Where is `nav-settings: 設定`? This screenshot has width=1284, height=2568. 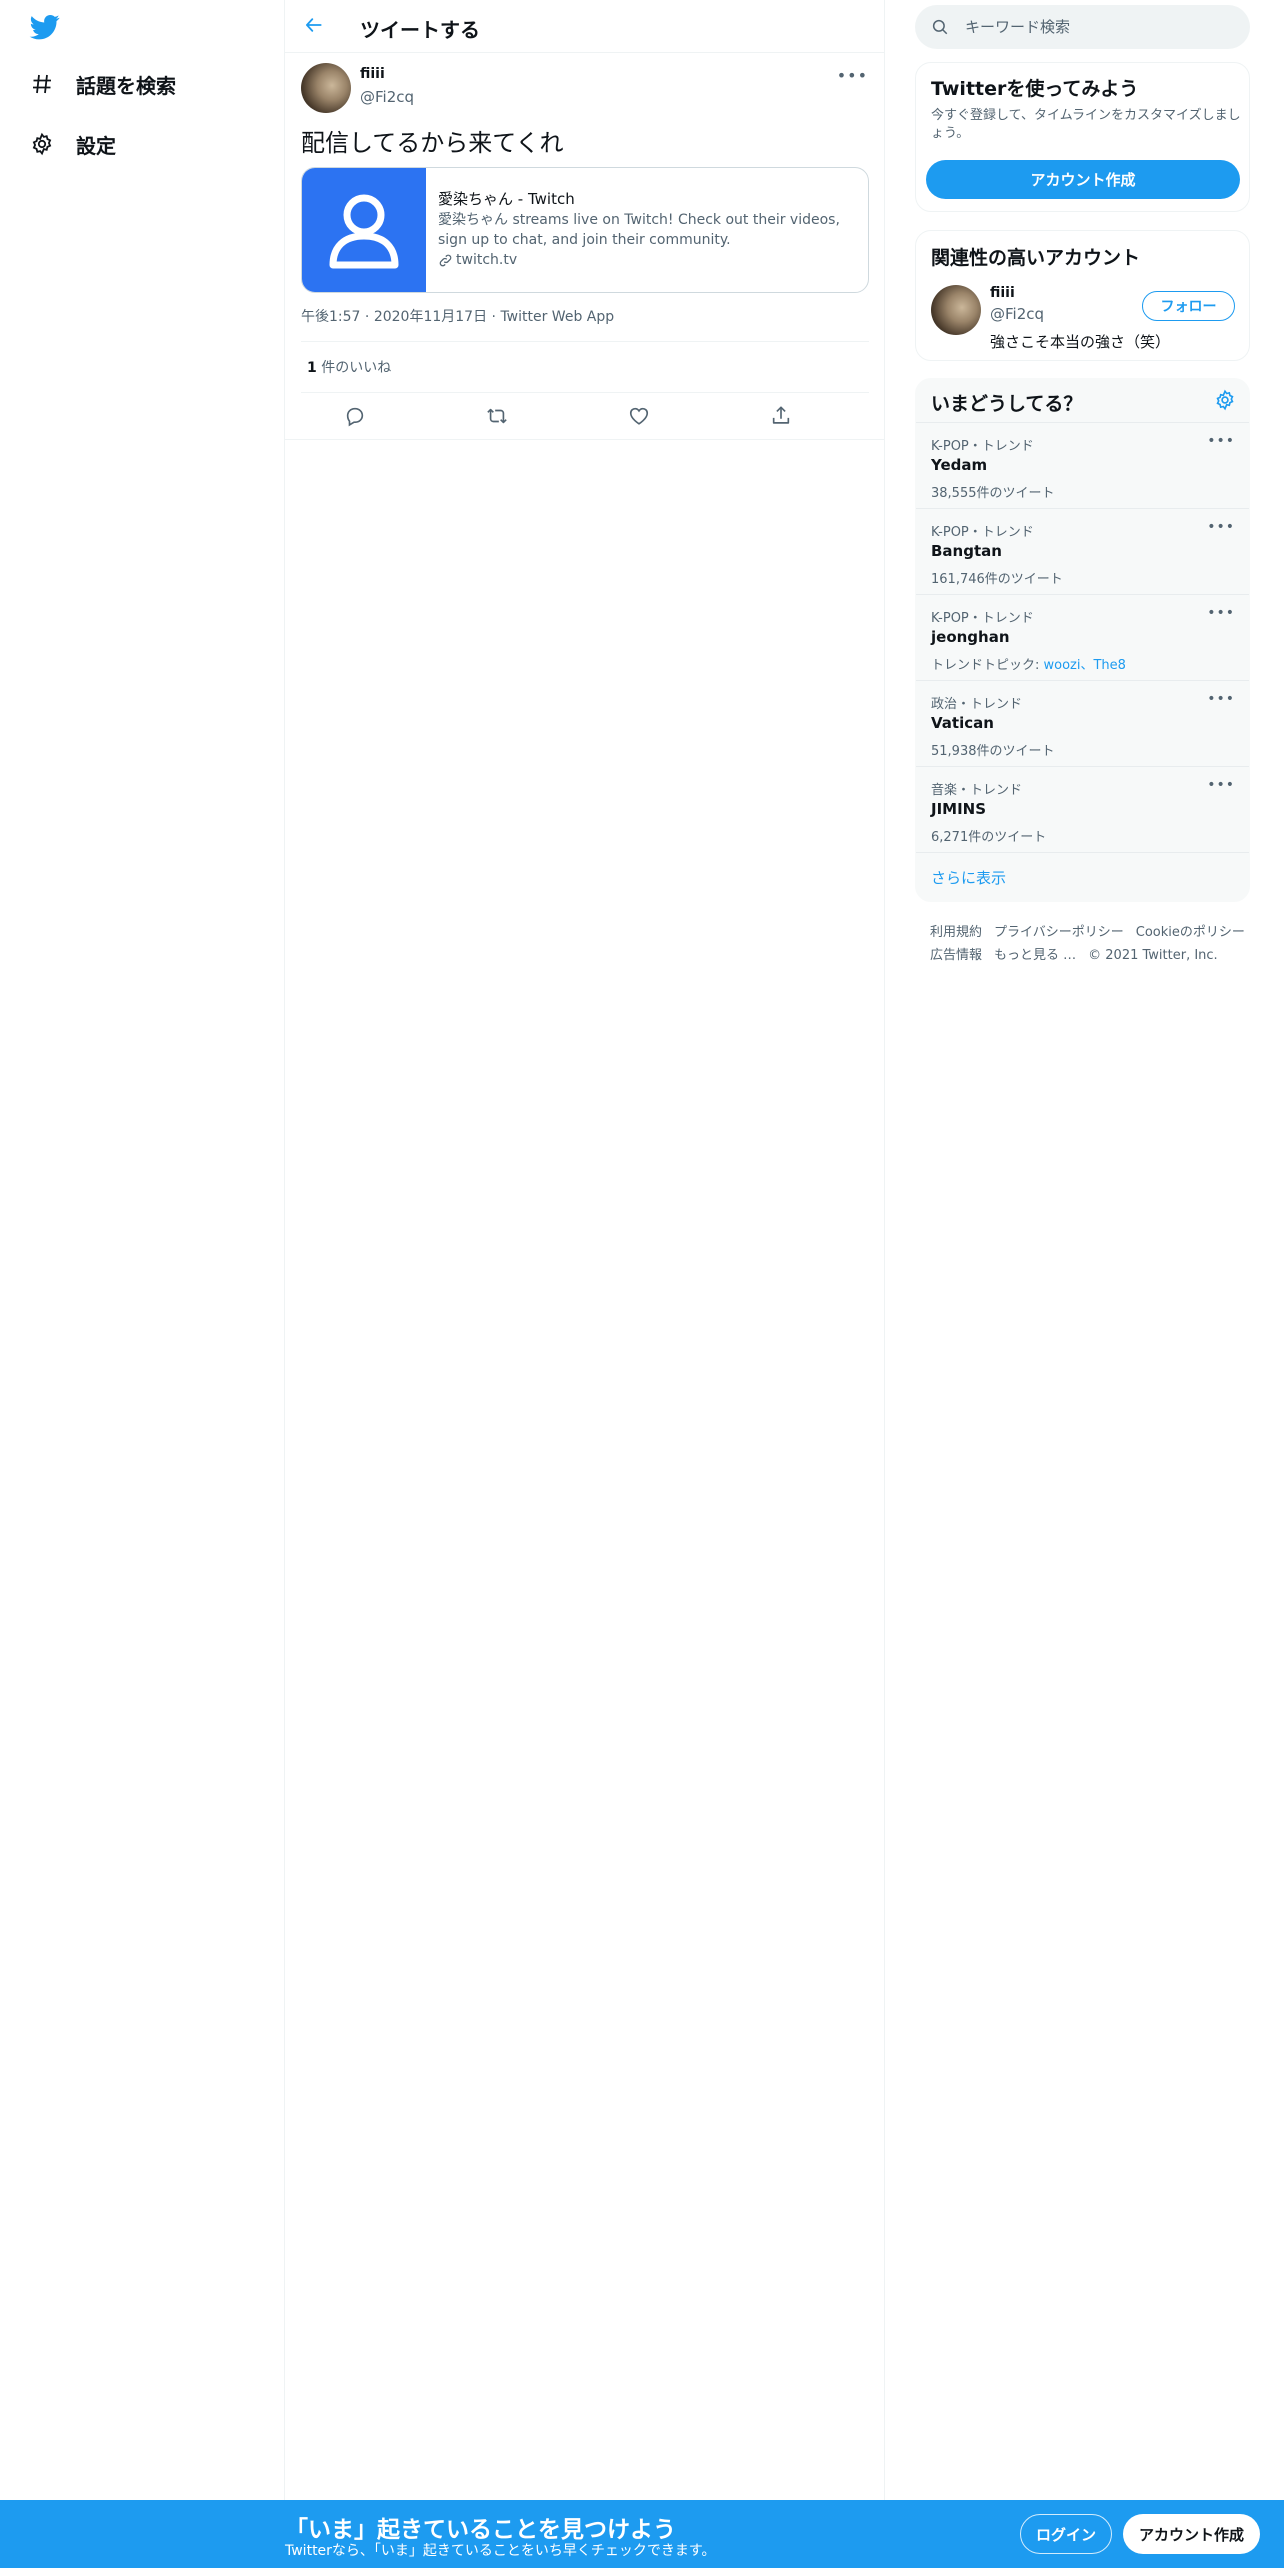
nav-settings: 設定 is located at coordinates (72, 144).